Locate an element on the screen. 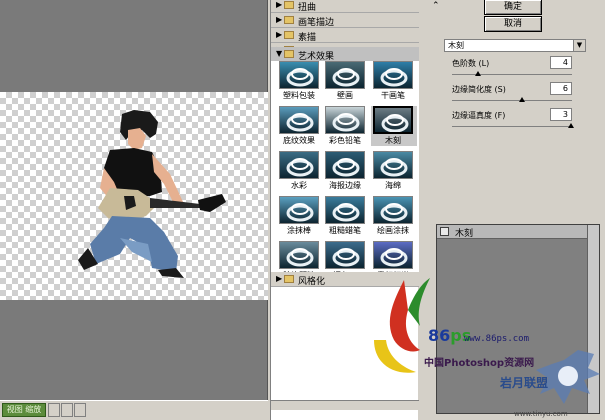 This screenshot has height=420, width=605. filter-thumb: 绘画涂抹 is located at coordinates (394, 216).